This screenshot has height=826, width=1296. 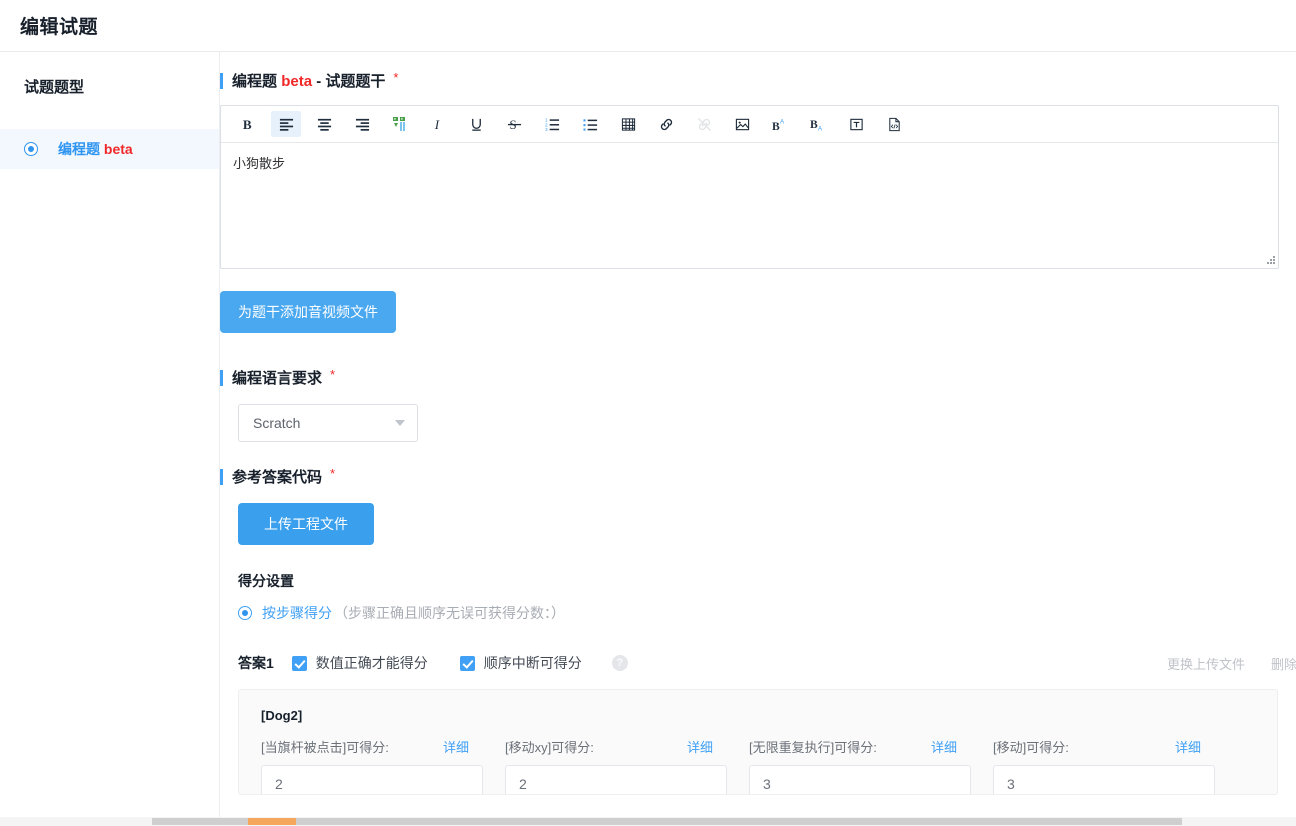 What do you see at coordinates (742, 124) in the screenshot?
I see `image-icon` at bounding box center [742, 124].